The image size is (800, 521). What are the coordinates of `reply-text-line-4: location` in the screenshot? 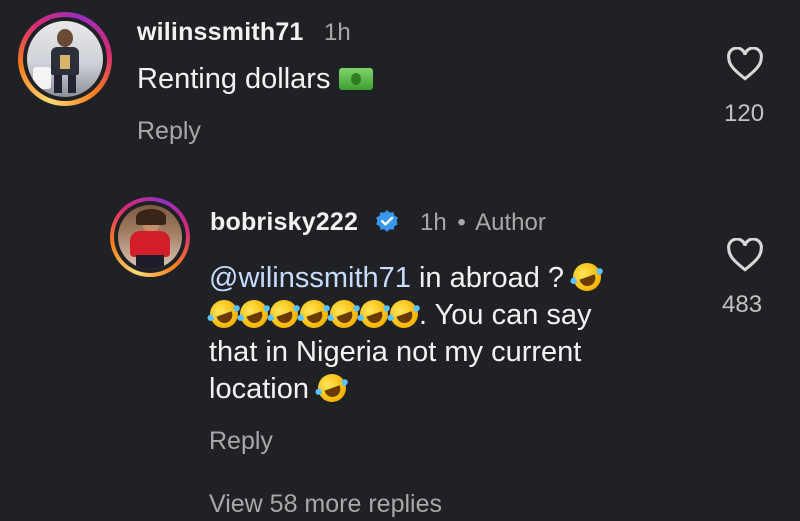 It's located at (263, 389).